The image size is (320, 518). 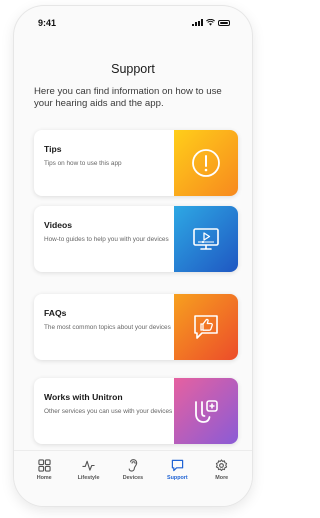 What do you see at coordinates (88, 465) in the screenshot?
I see `activity-icon` at bounding box center [88, 465].